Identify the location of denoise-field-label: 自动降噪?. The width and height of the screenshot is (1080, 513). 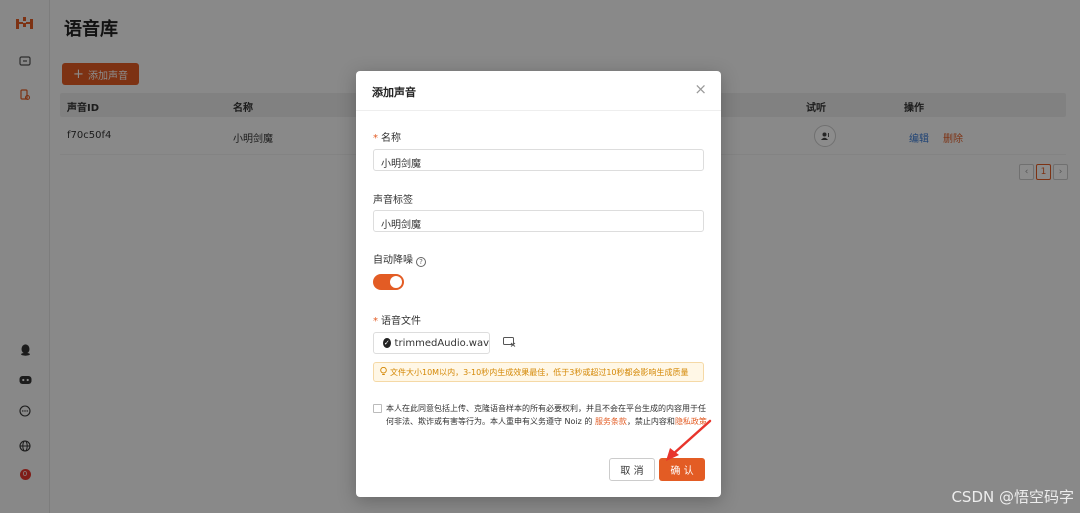
(399, 259).